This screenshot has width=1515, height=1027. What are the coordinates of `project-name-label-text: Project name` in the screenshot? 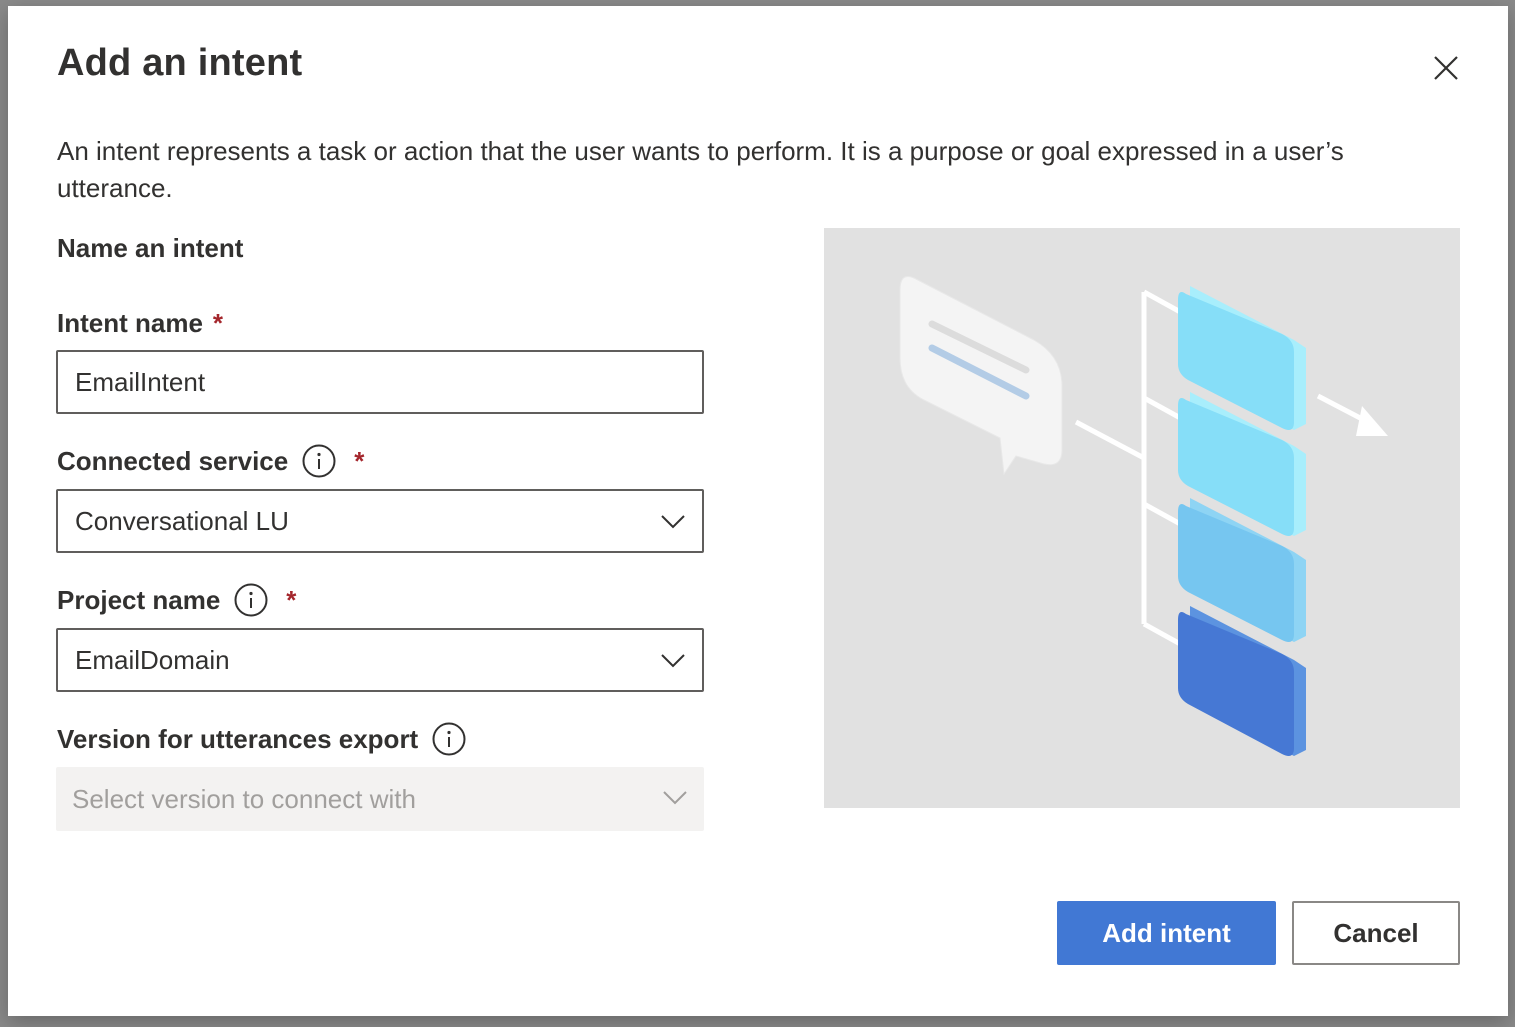 It's located at (139, 599).